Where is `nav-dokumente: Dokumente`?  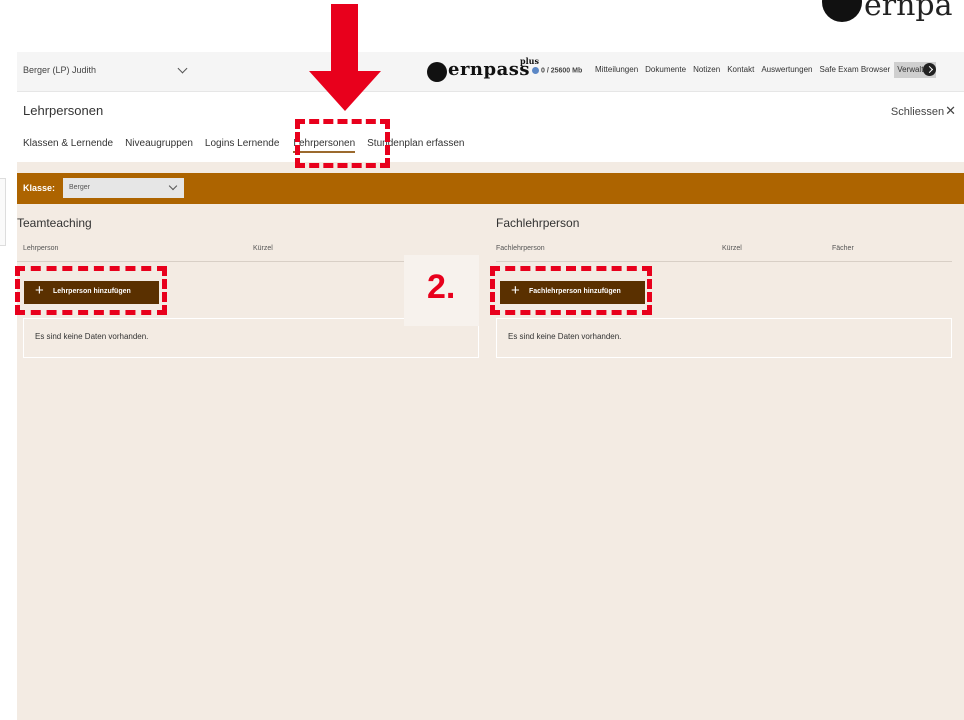 nav-dokumente: Dokumente is located at coordinates (666, 70).